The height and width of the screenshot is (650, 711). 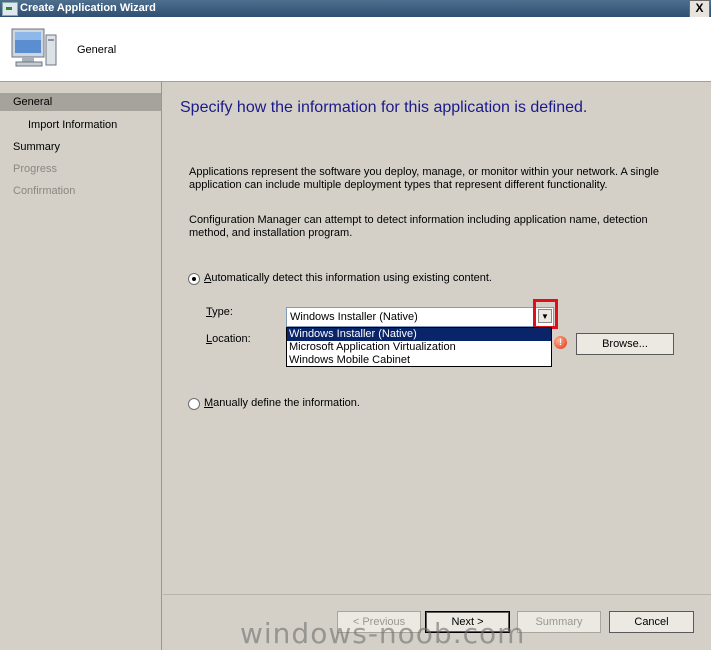 What do you see at coordinates (560, 342) in the screenshot?
I see `error-icon: !` at bounding box center [560, 342].